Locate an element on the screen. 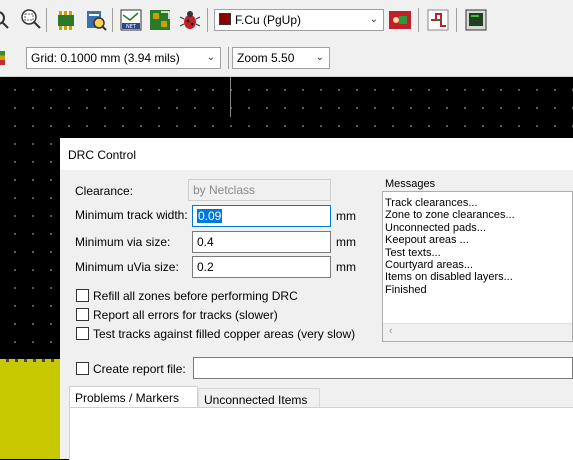 This screenshot has width=573, height=460. layer-select: F.Cu (PgUp) ⌄ is located at coordinates (299, 20).